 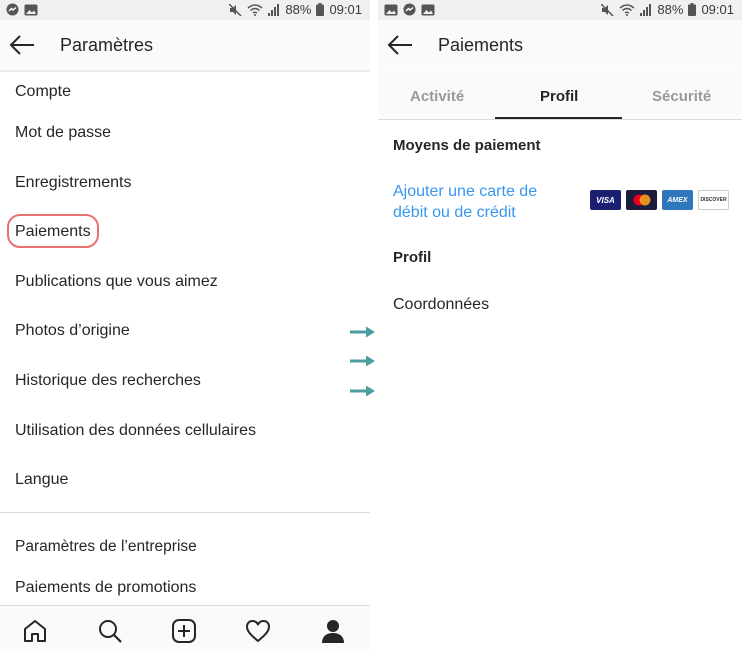 I want to click on app-bar: Paiements, so click(x=560, y=45).